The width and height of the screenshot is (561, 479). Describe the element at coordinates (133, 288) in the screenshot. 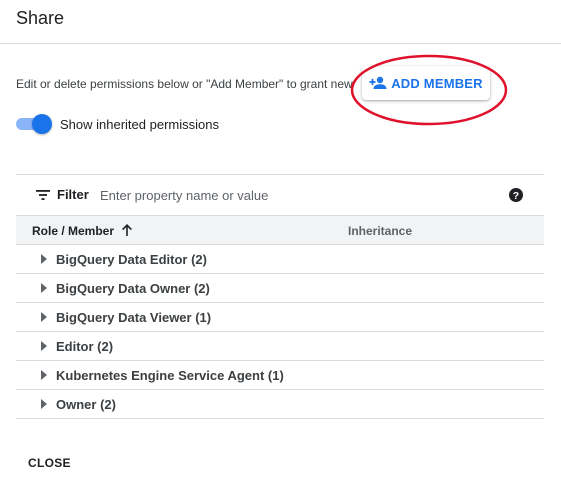

I see `role-label: BigQuery Data Owner (2)` at that location.